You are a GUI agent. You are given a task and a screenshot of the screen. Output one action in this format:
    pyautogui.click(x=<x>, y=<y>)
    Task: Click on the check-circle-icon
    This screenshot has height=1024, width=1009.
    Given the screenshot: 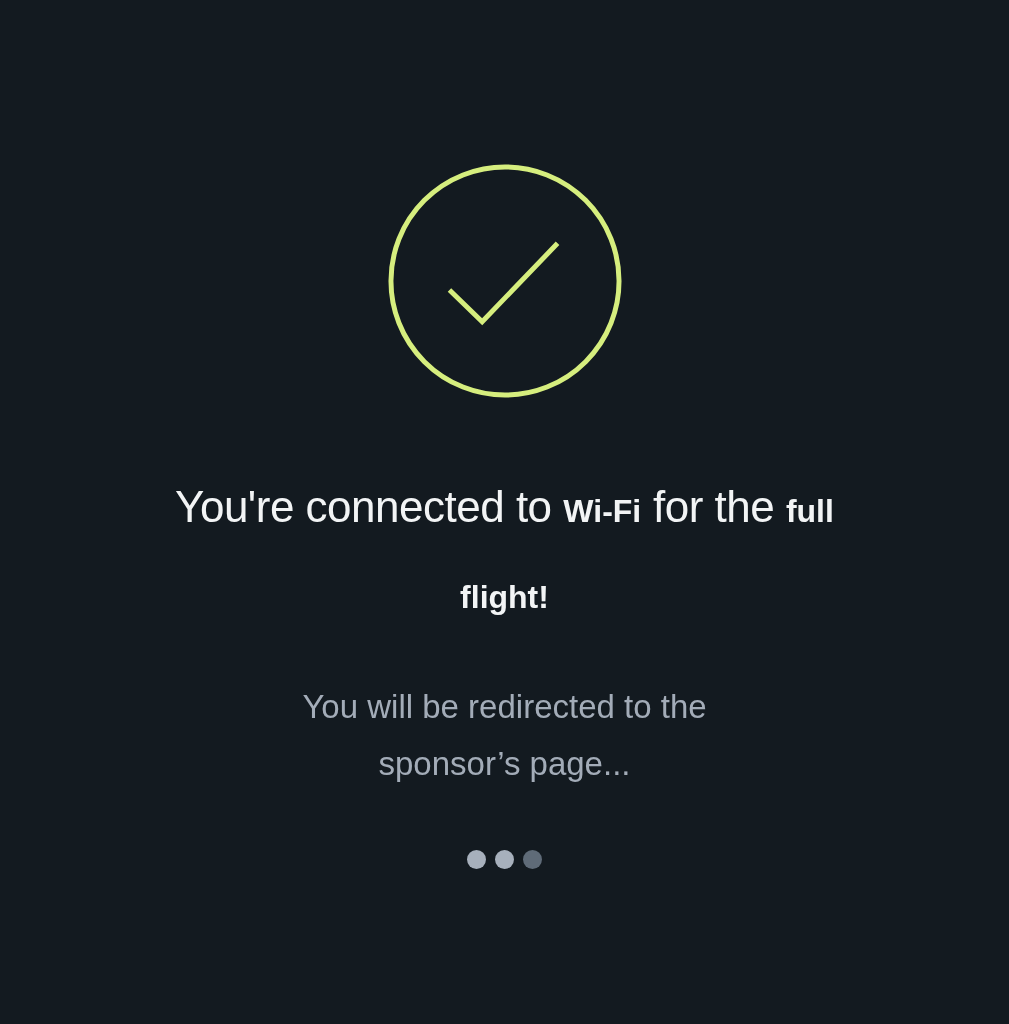 What is the action you would take?
    pyautogui.click(x=504, y=281)
    